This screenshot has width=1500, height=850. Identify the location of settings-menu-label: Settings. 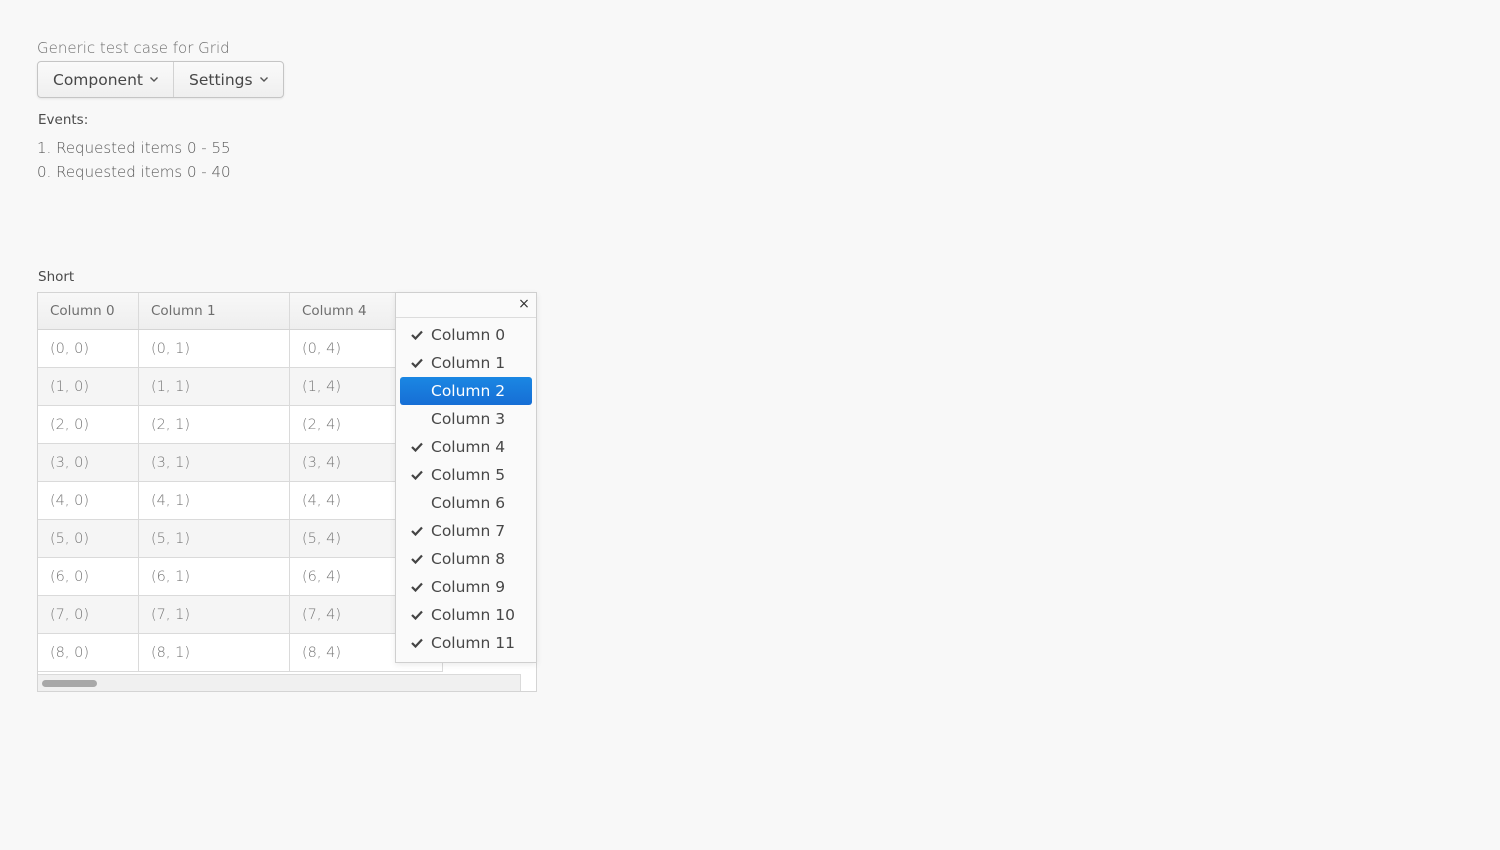
(221, 79).